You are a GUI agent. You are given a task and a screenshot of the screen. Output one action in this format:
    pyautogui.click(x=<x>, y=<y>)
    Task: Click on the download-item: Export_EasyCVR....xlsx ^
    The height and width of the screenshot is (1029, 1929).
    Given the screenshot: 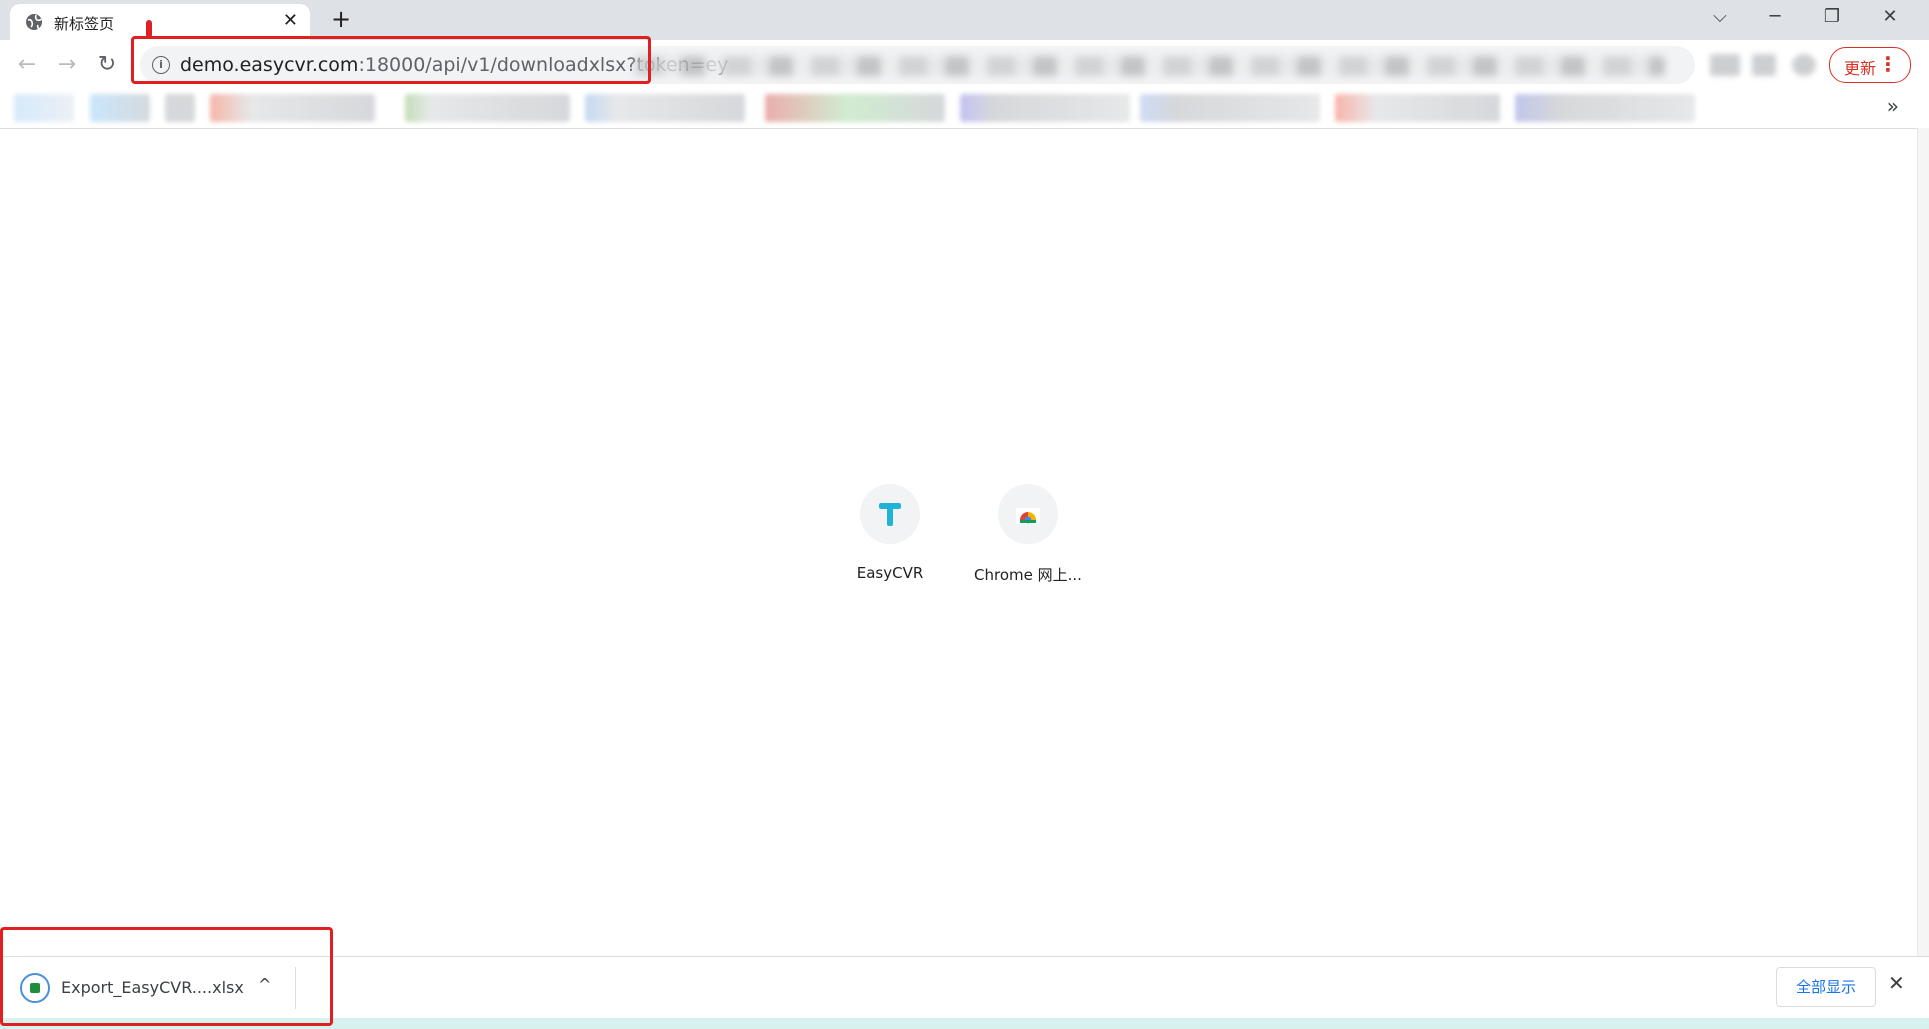 What is the action you would take?
    pyautogui.click(x=149, y=988)
    